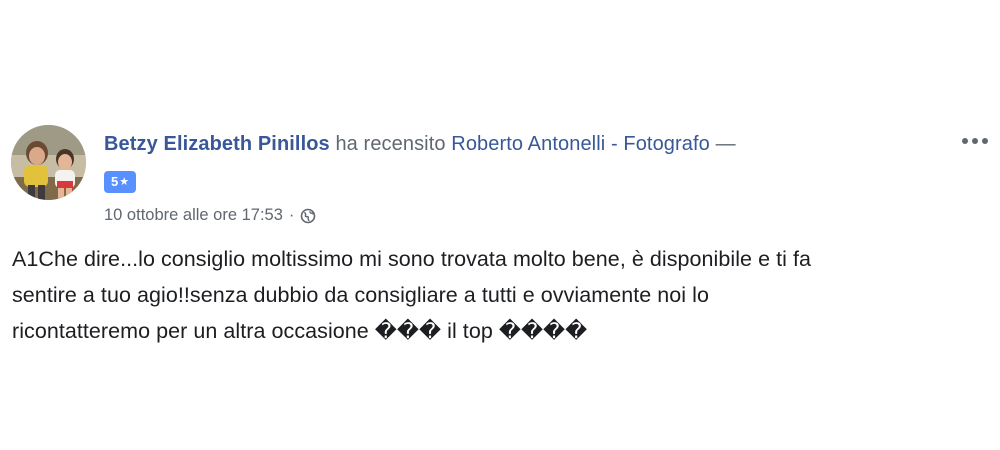 This screenshot has height=450, width=1000. I want to click on post-timestamp: 10 ottobre alle ore 17:53, so click(193, 215).